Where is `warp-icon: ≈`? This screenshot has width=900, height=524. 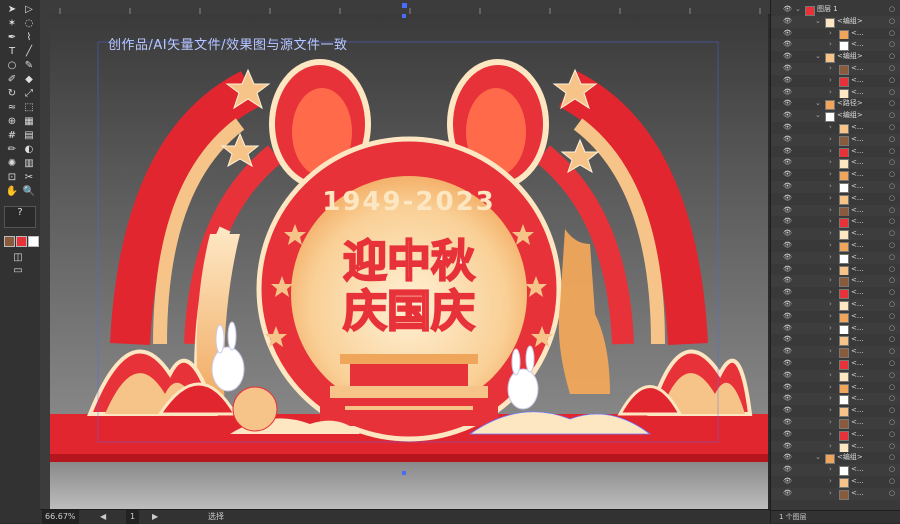
warp-icon: ≈ is located at coordinates (12, 108).